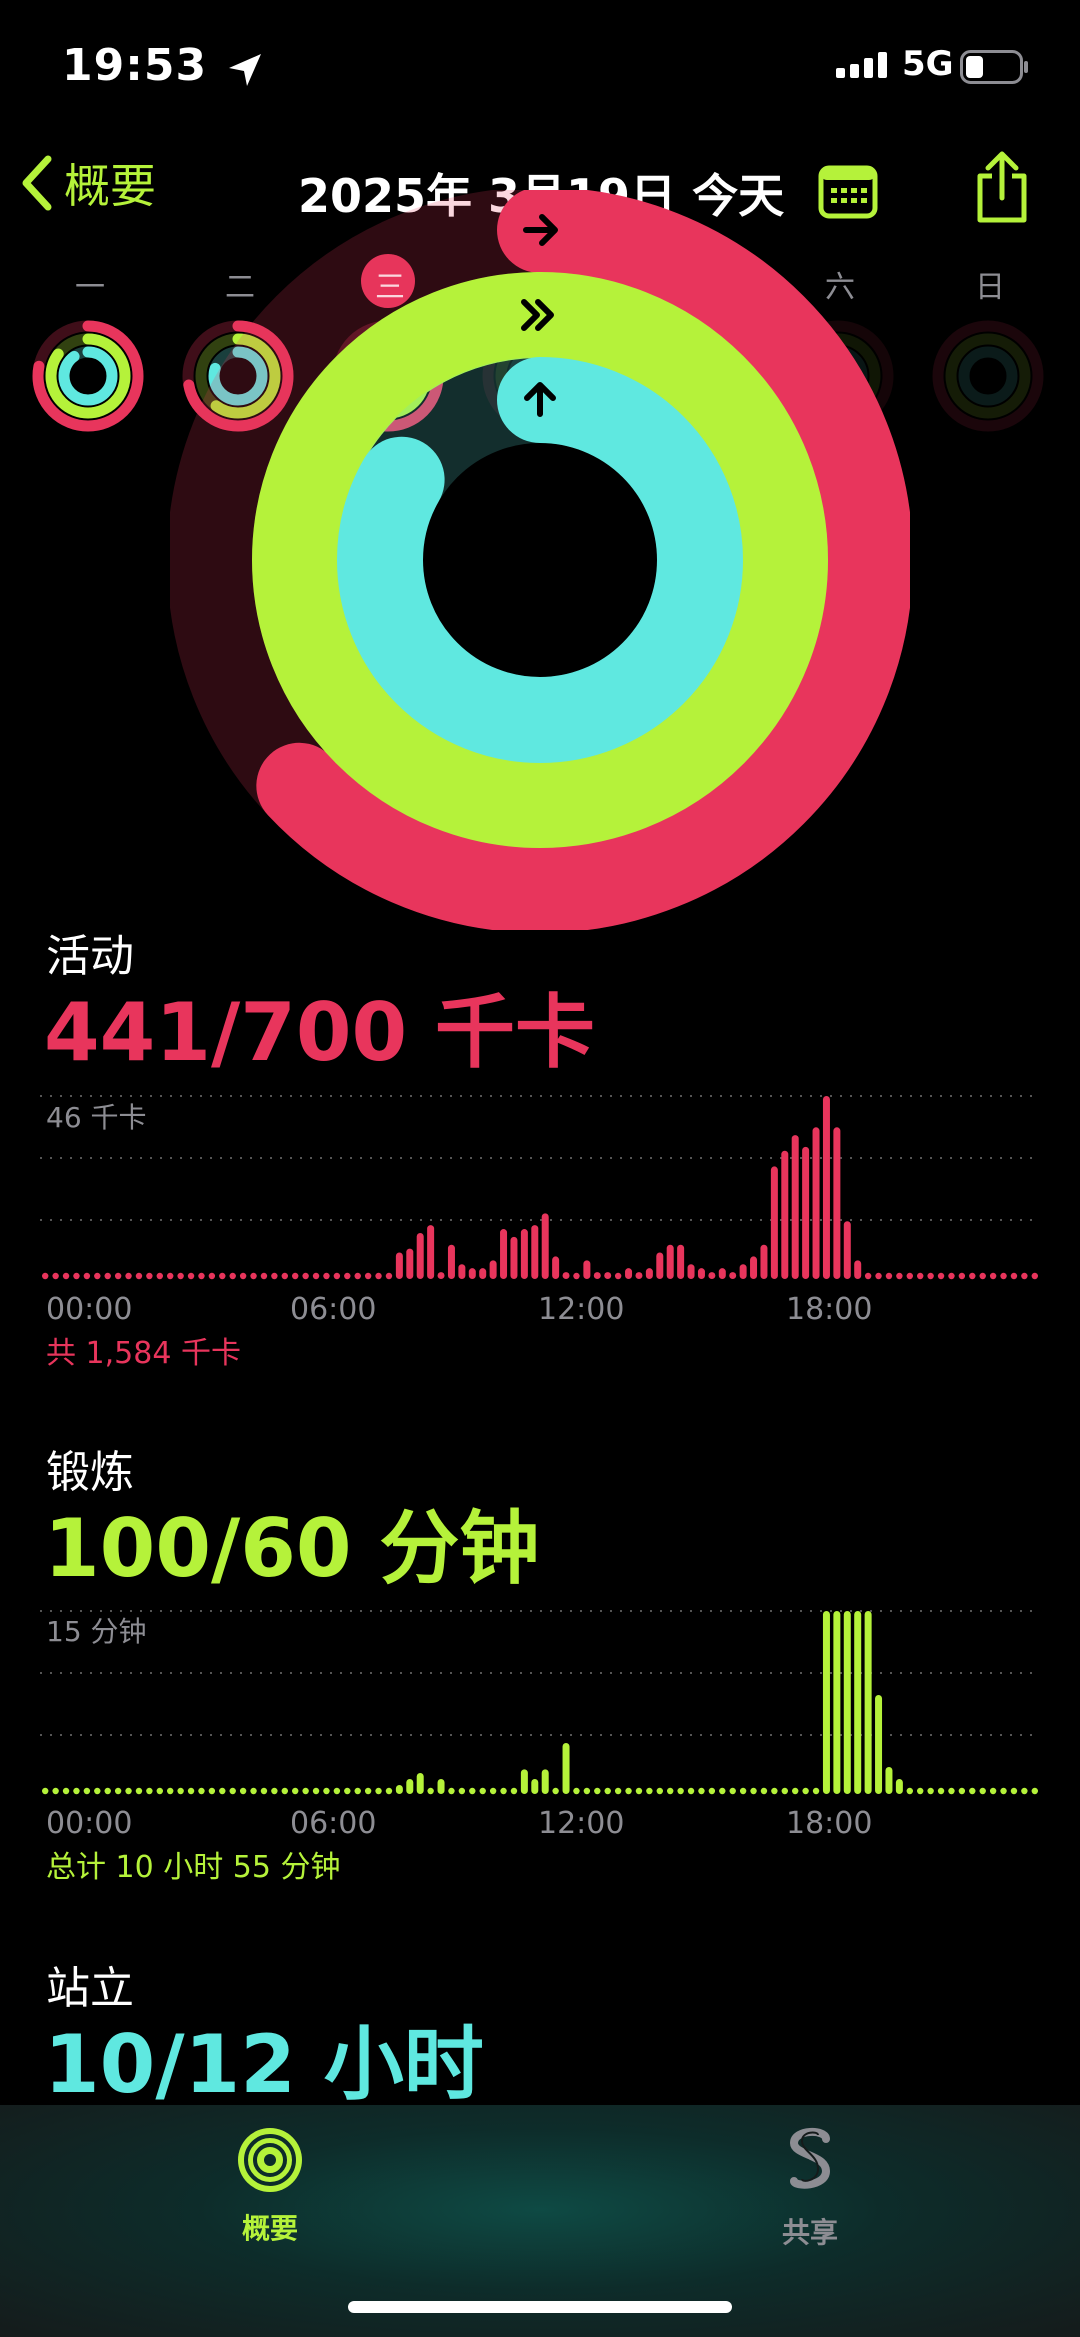 The image size is (1080, 2337). I want to click on weekday-7: 日, so click(990, 284).